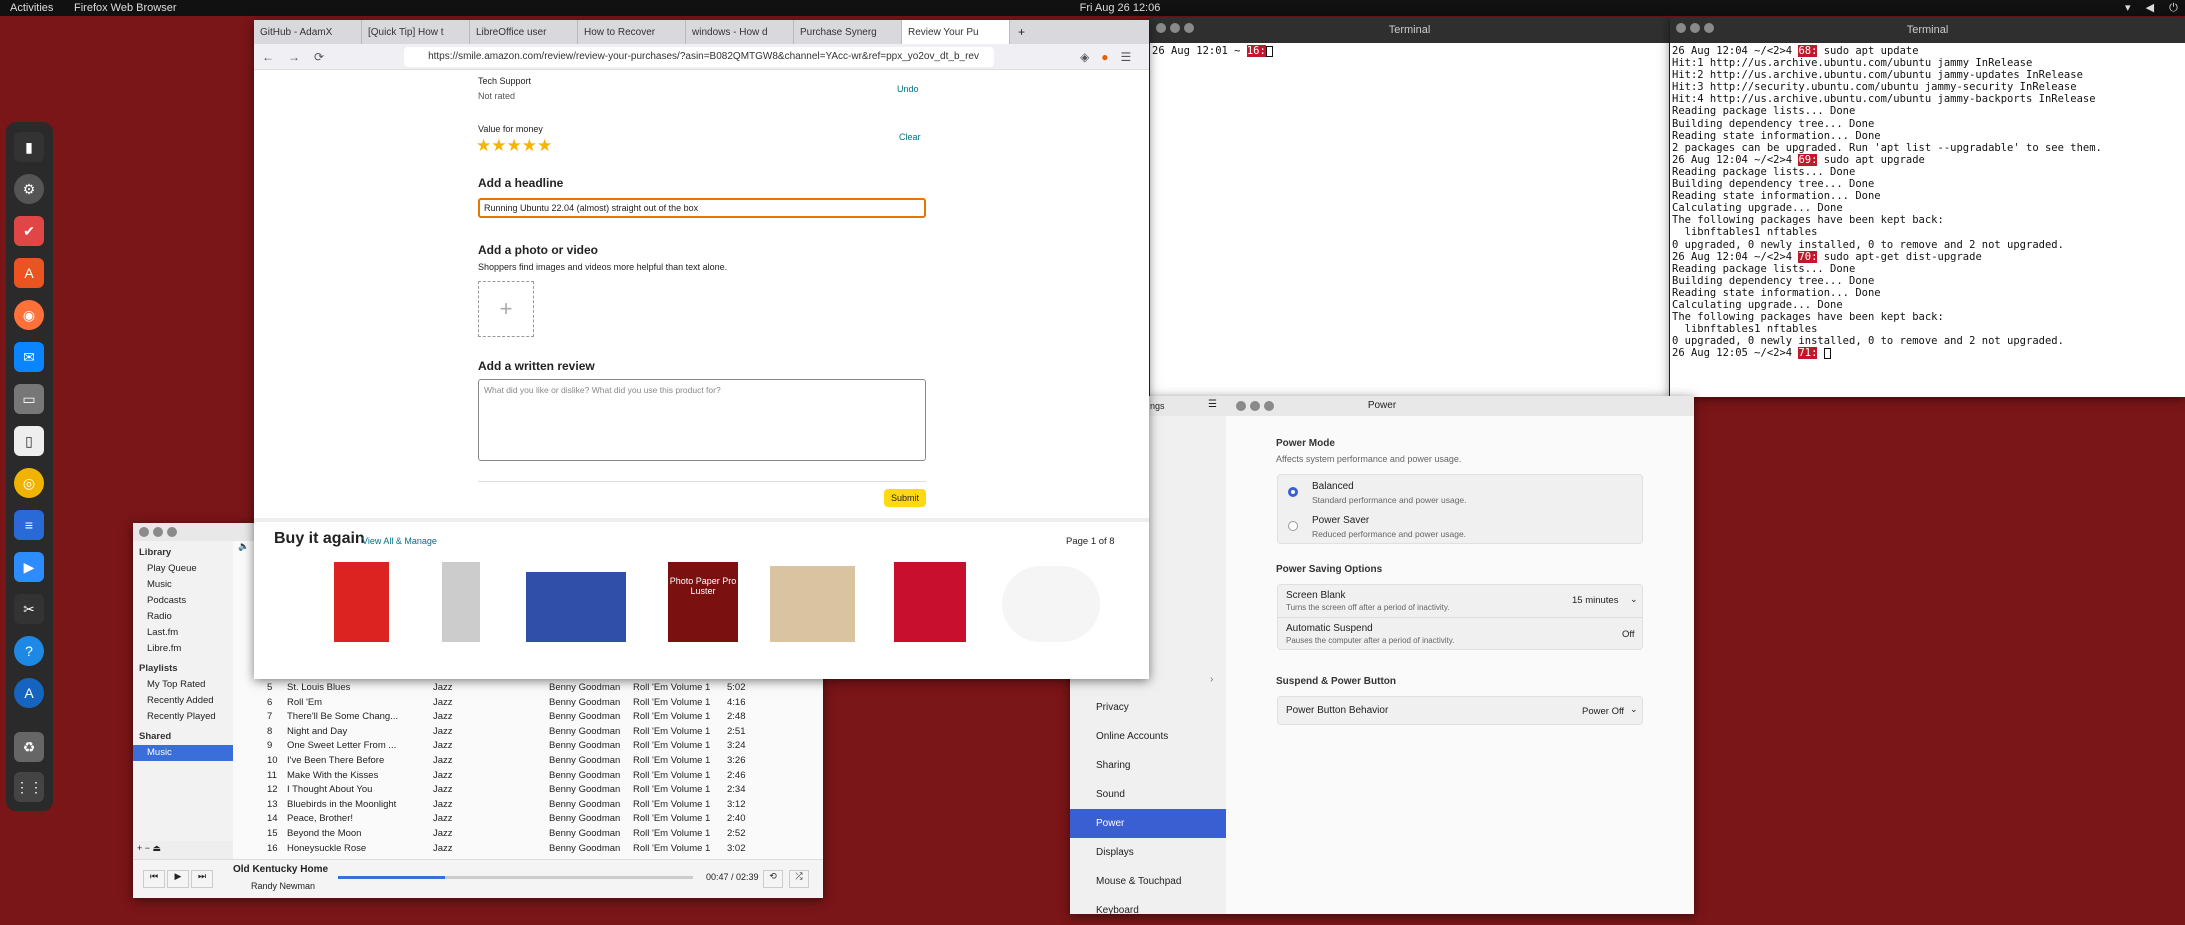 The width and height of the screenshot is (2185, 925). I want to click on play-button: ▶, so click(178, 879).